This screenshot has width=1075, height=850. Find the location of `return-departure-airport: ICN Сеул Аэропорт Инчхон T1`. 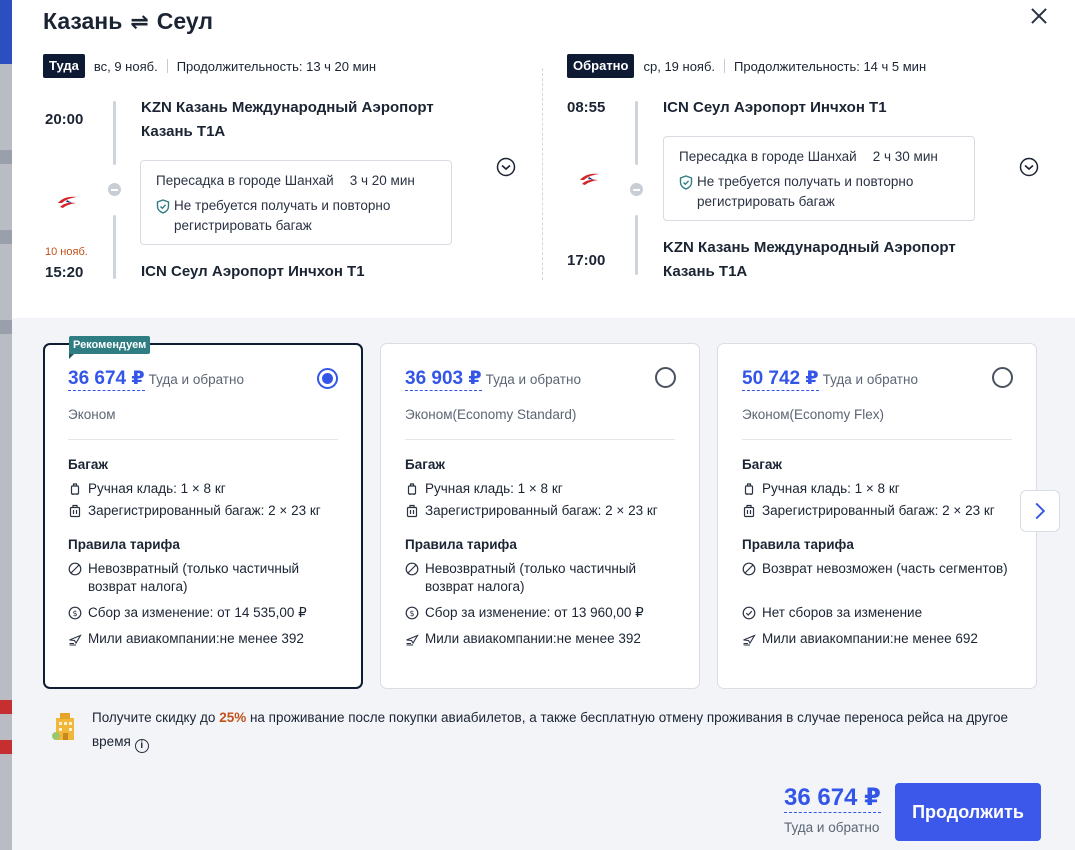

return-departure-airport: ICN Сеул Аэропорт Инчхон T1 is located at coordinates (775, 107).